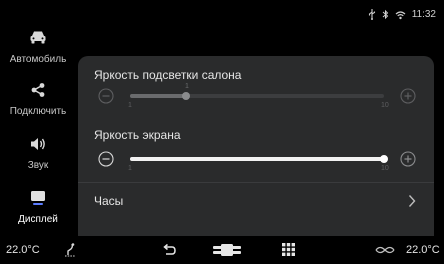 The width and height of the screenshot is (444, 264). Describe the element at coordinates (38, 147) in the screenshot. I see `speaker-icon` at that location.